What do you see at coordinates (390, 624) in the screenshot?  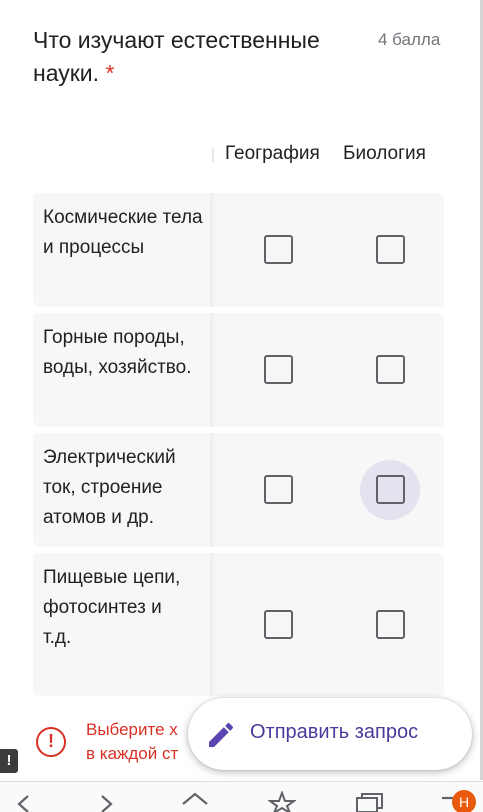 I see `checkbox-row4-biology` at bounding box center [390, 624].